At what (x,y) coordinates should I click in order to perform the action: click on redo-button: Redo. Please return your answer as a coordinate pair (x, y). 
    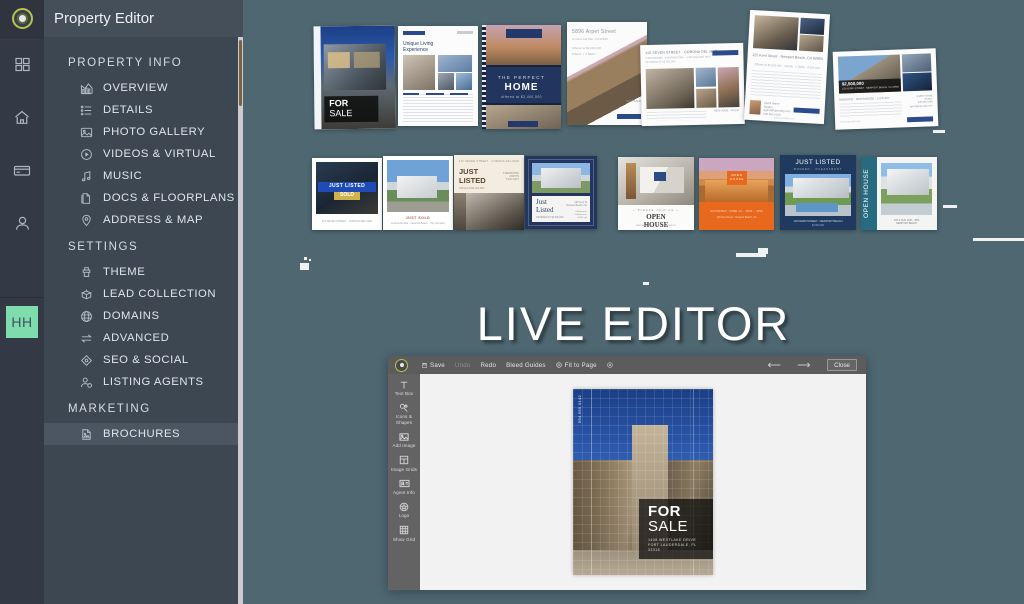
    Looking at the image, I should click on (489, 365).